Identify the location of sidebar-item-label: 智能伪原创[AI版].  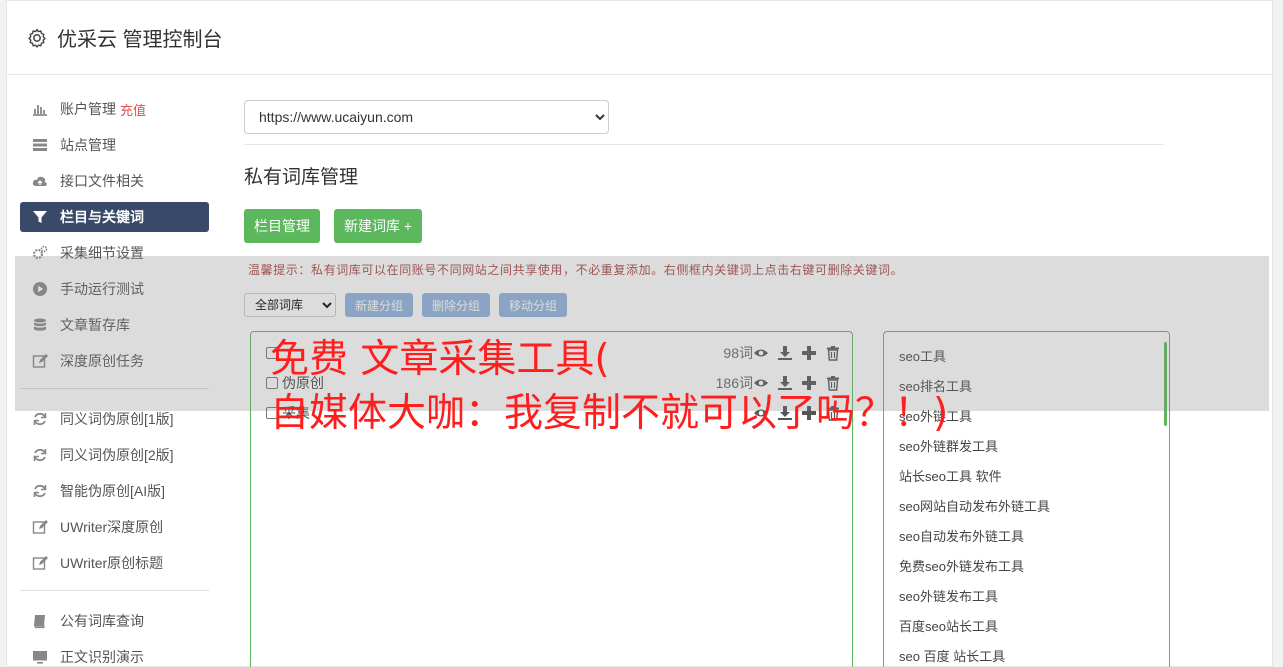
(113, 491).